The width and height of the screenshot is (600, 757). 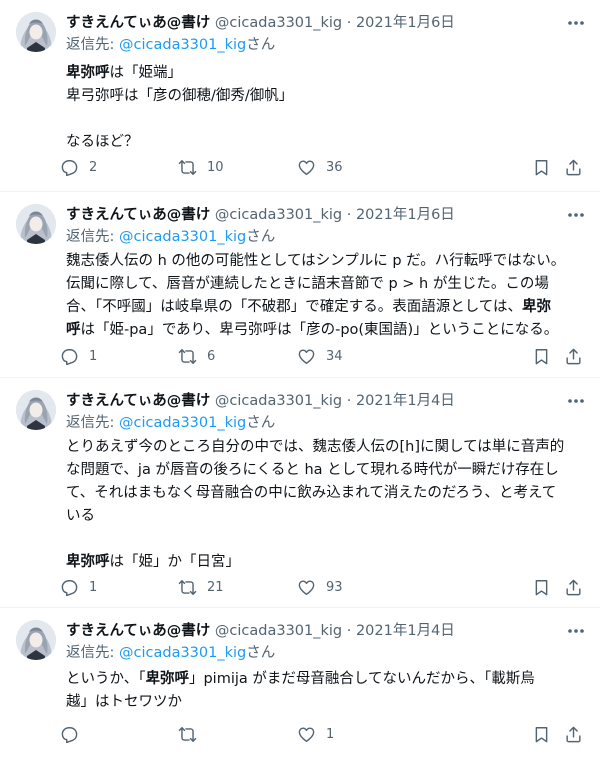 I want to click on bookmark-icon, so click(x=541, y=734).